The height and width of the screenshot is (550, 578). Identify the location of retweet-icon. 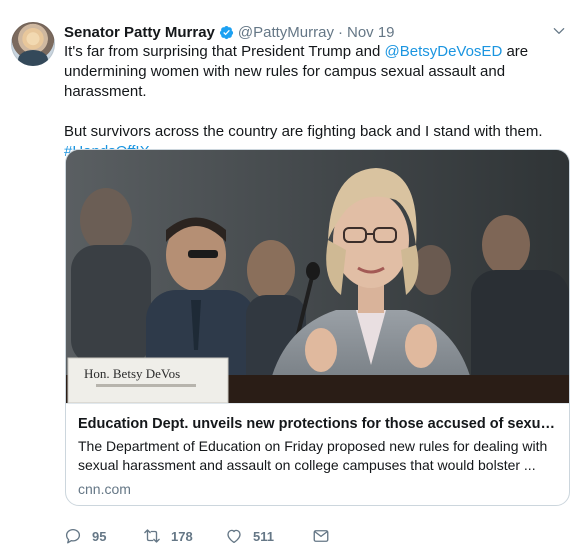
(152, 536).